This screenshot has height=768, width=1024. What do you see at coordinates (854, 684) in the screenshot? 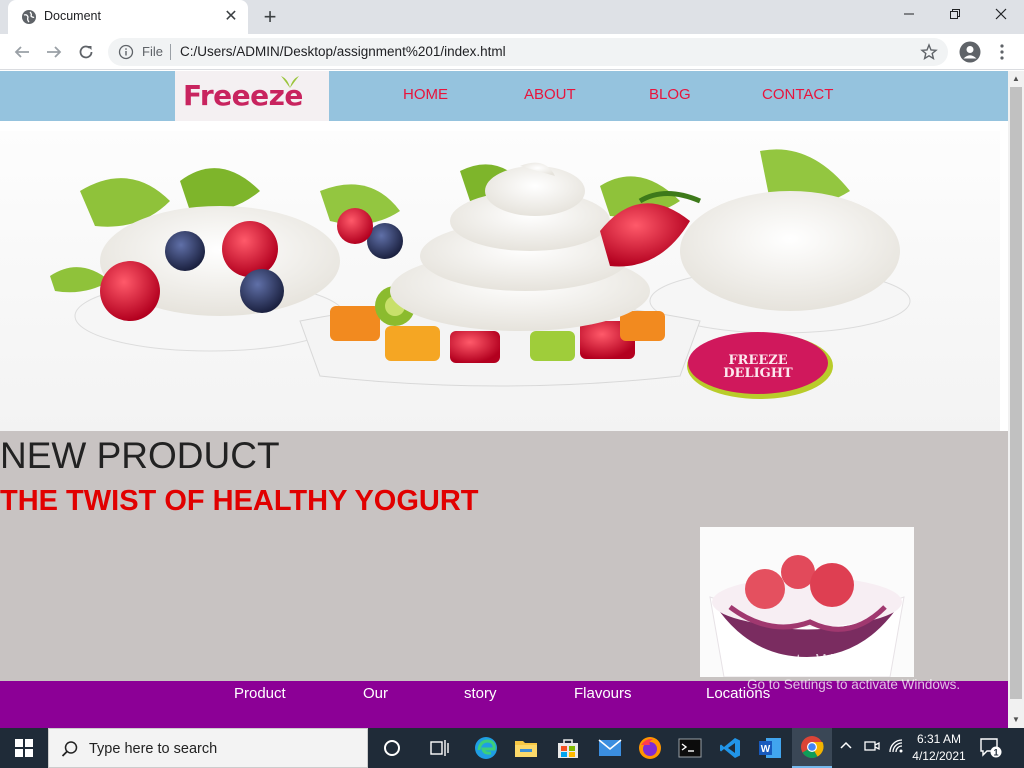
I see `activate-windows-hint: Go to Settings to activate Windows.` at bounding box center [854, 684].